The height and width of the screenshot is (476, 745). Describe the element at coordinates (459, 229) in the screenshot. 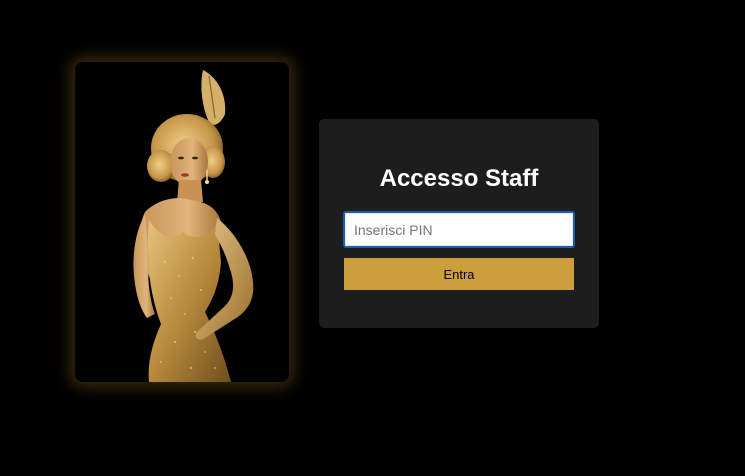

I see `pin-input` at that location.